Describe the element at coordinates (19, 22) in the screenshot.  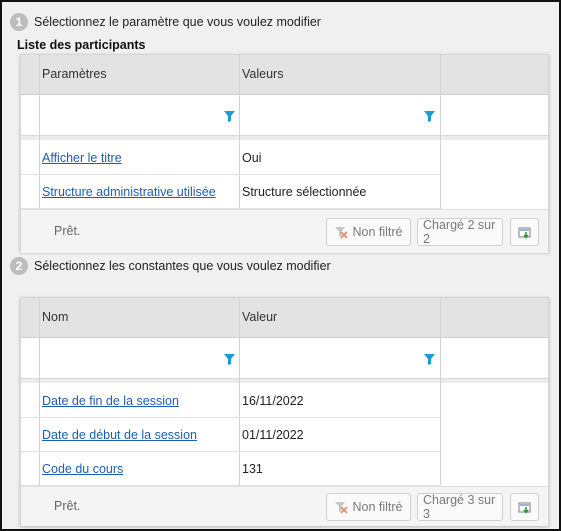
I see `step-number: 1` at that location.